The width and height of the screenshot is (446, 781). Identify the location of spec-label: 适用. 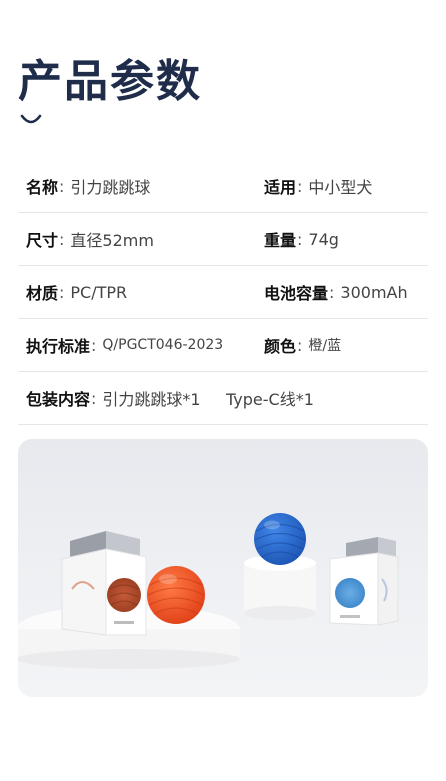
(280, 187).